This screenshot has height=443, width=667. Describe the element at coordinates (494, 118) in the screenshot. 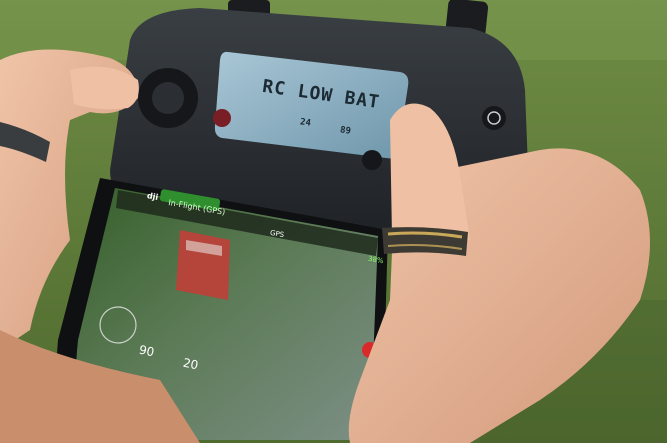

I see `power-button` at that location.